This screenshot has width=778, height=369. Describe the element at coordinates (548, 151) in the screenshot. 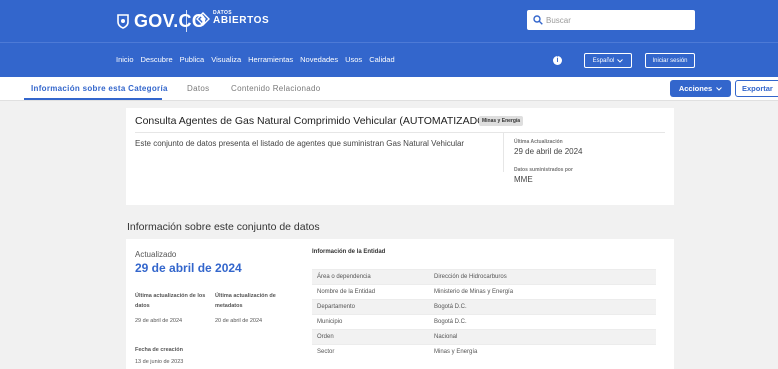

I see `last-update-value: 29 de abril de 2024` at that location.